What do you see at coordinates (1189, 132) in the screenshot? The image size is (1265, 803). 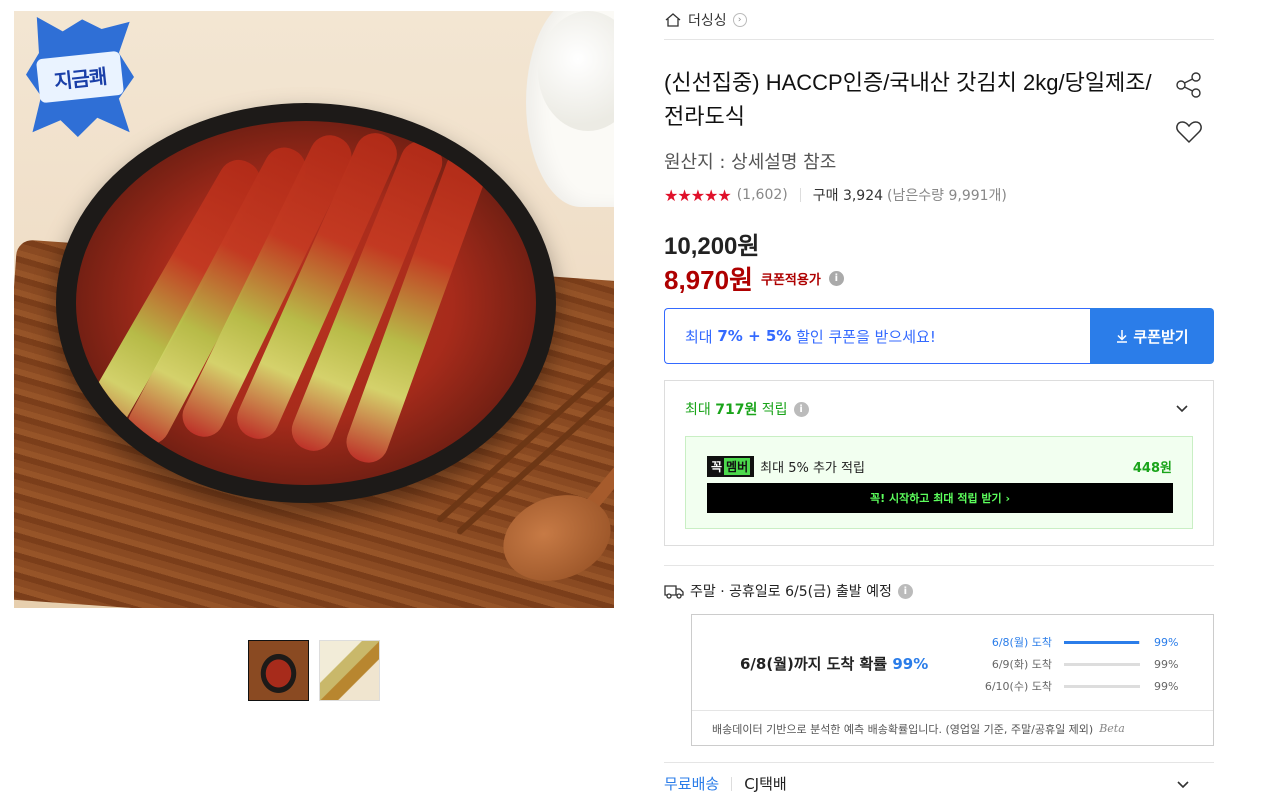 I see `heart-icon` at bounding box center [1189, 132].